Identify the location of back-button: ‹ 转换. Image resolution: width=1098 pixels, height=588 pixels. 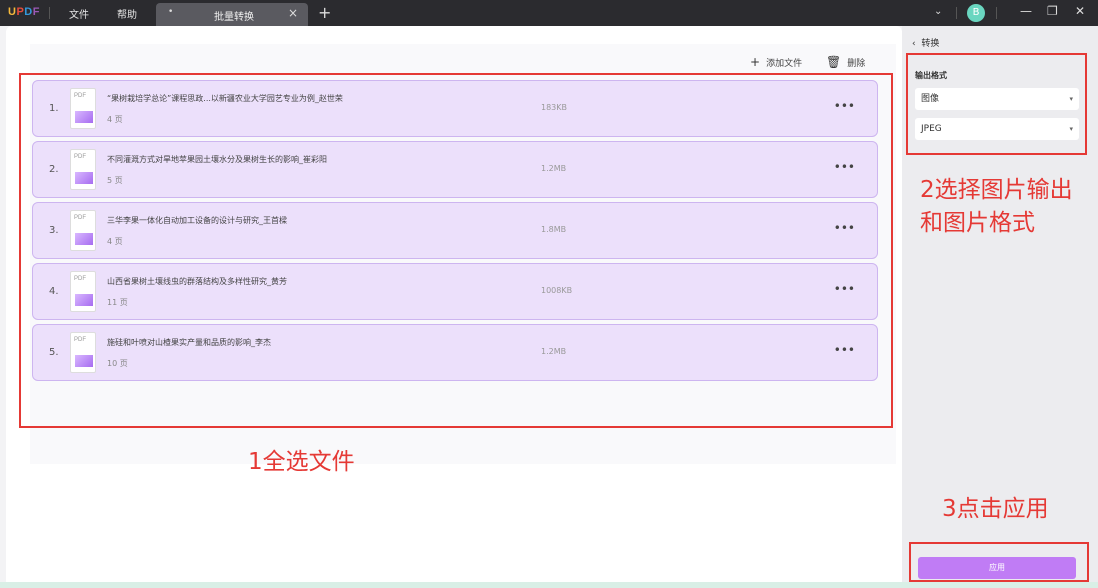
(925, 42).